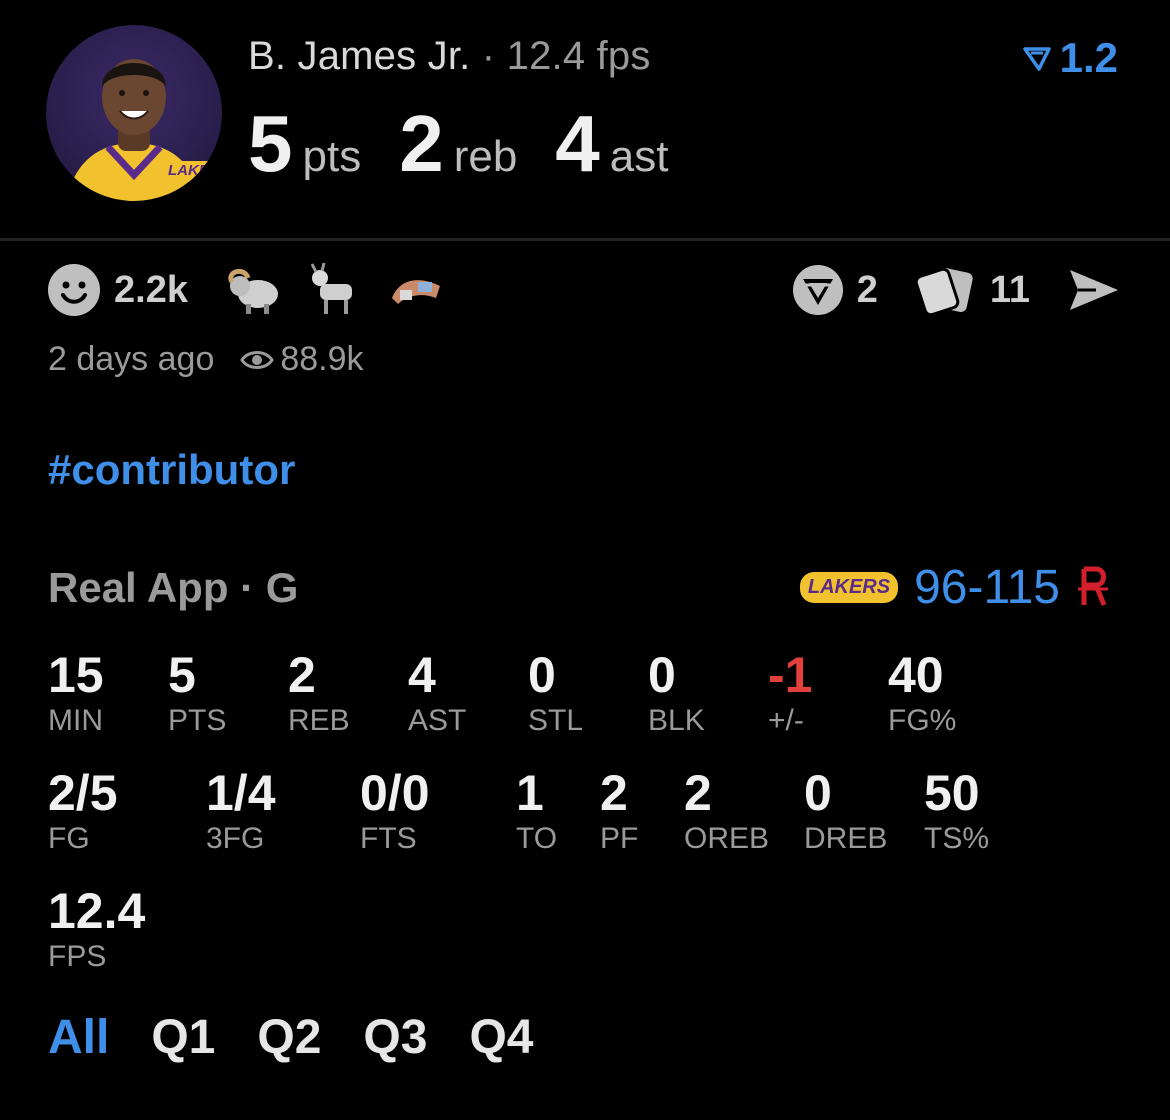  What do you see at coordinates (485, 156) in the screenshot?
I see `reb-unit: reb` at bounding box center [485, 156].